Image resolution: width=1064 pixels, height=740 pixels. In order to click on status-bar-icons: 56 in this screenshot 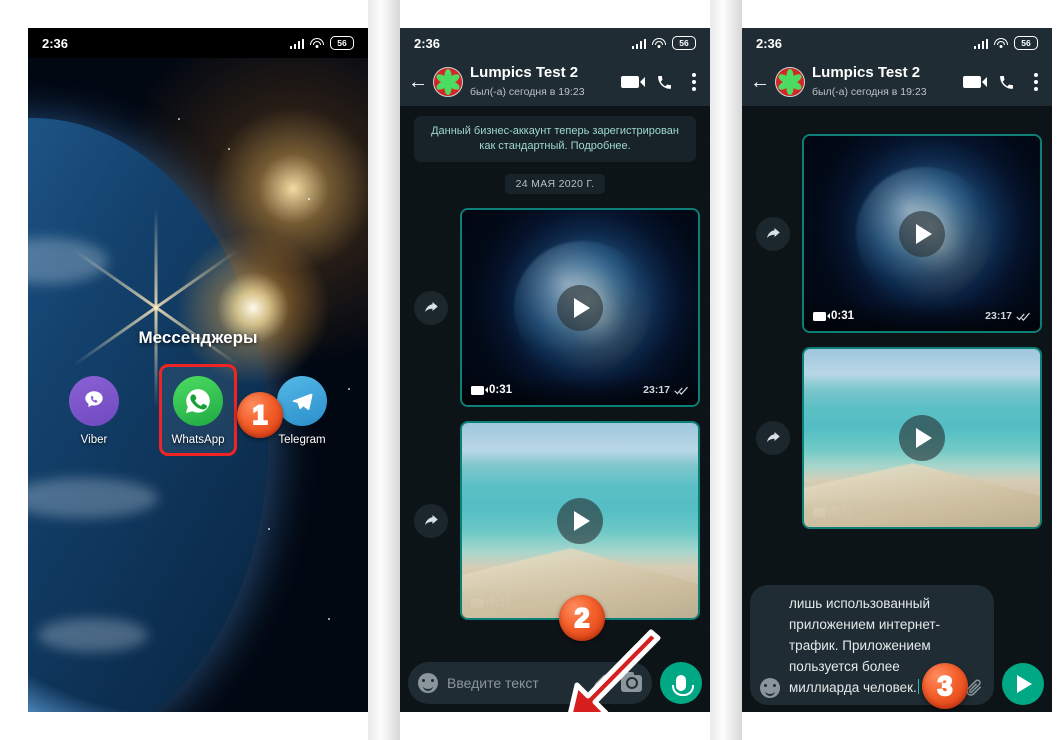, I will do `click(321, 43)`.